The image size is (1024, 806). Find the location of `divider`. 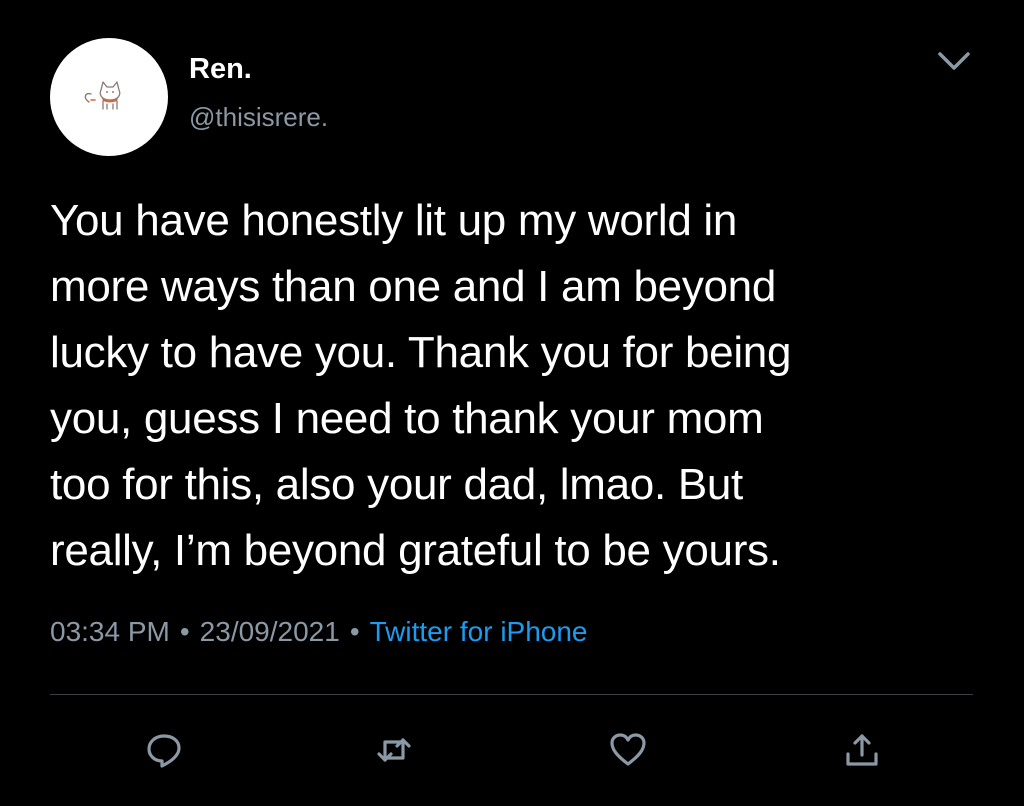

divider is located at coordinates (511, 694).